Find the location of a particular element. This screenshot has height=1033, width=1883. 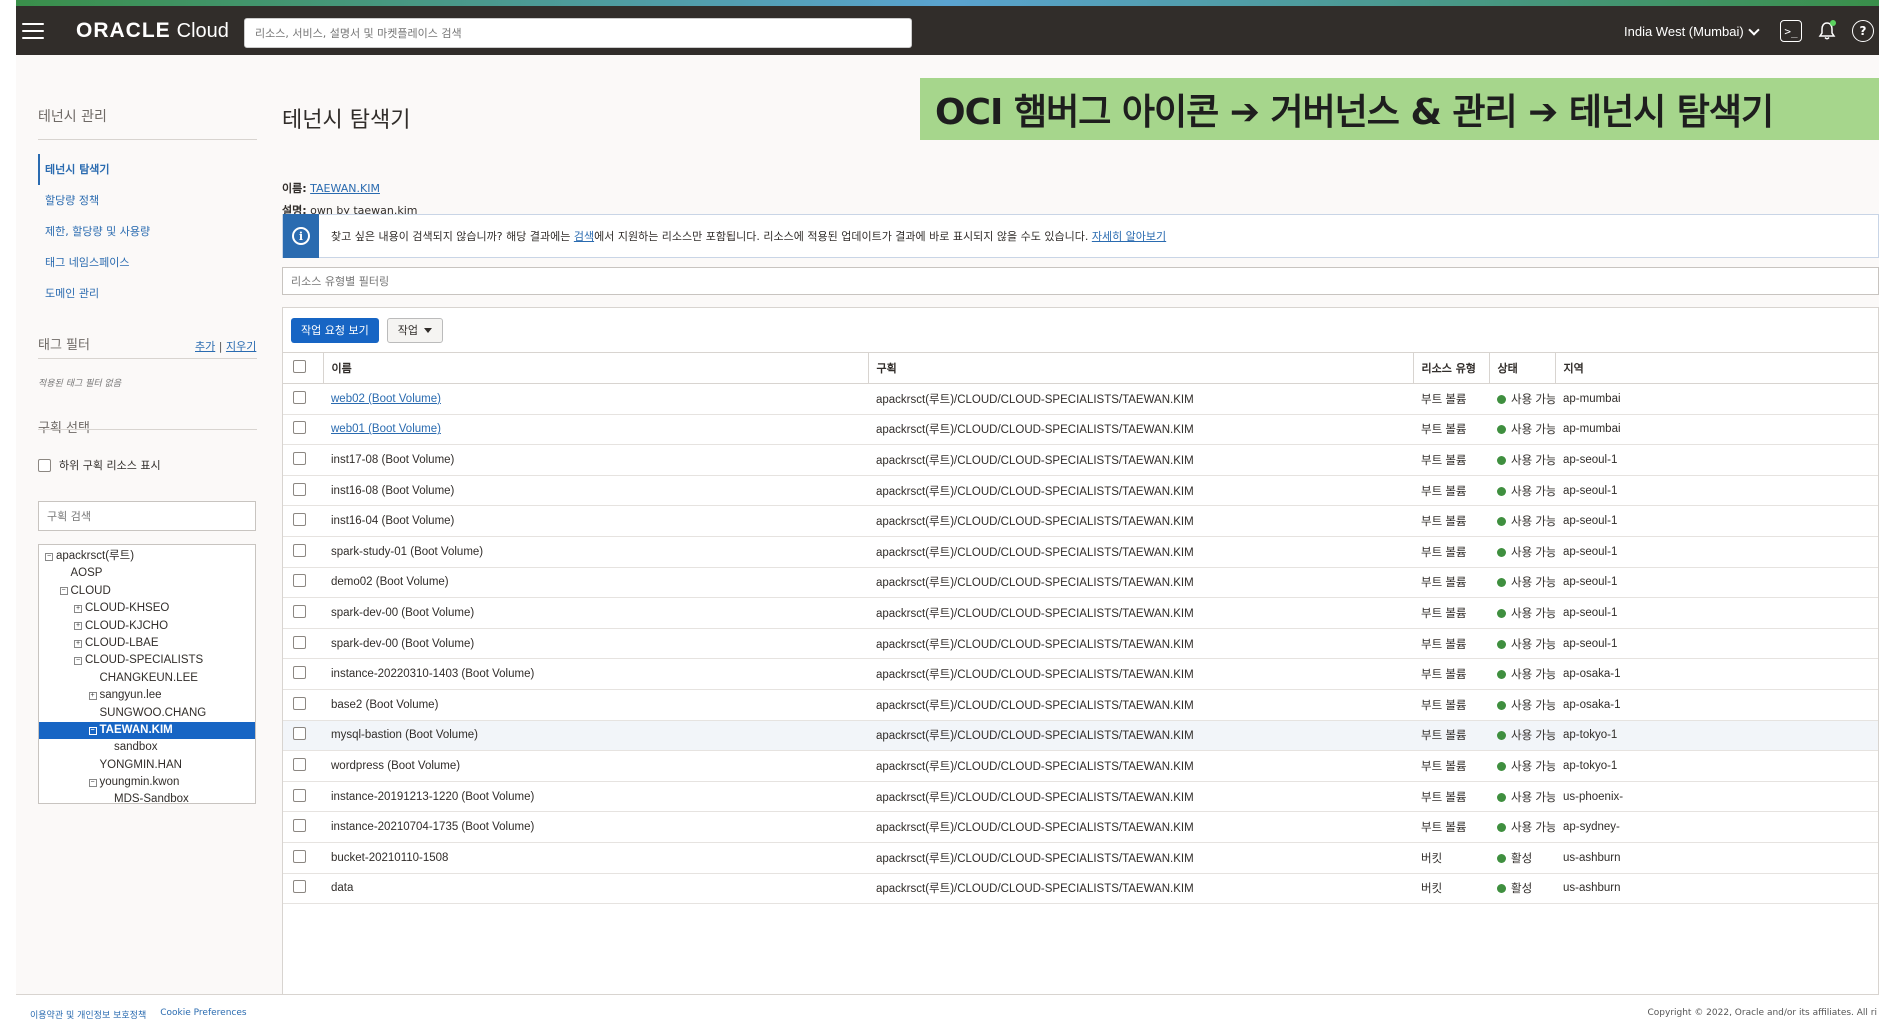

resource-name-link: web01 (Boot Volume) is located at coordinates (386, 429).